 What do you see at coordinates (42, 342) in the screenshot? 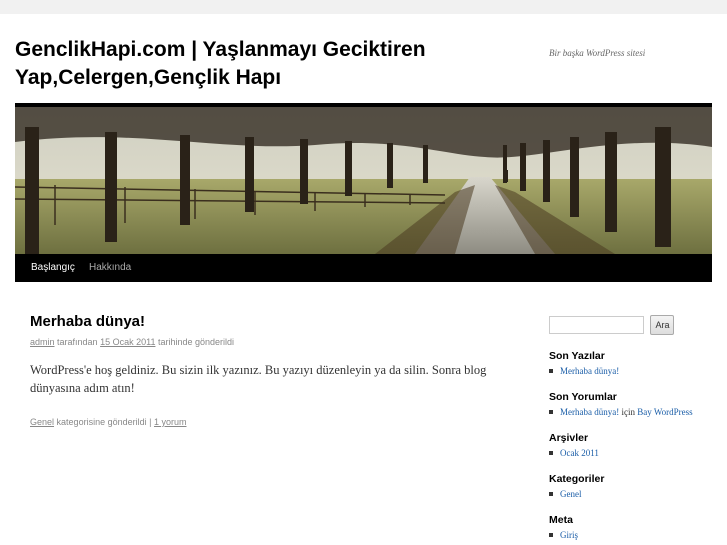
I see `post-author-link: admin` at bounding box center [42, 342].